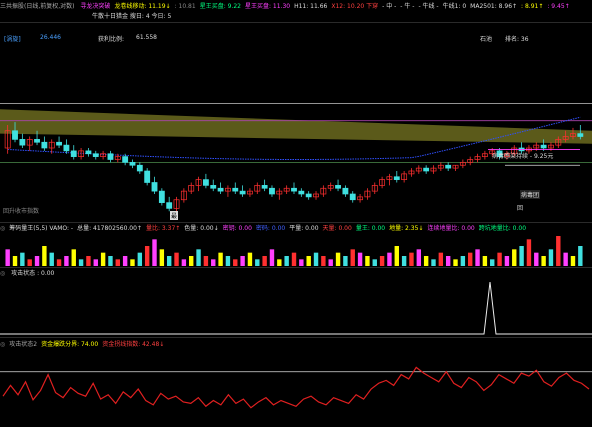 The height and width of the screenshot is (427, 592). I want to click on header-item: 牛线1: 0, so click(454, 6).